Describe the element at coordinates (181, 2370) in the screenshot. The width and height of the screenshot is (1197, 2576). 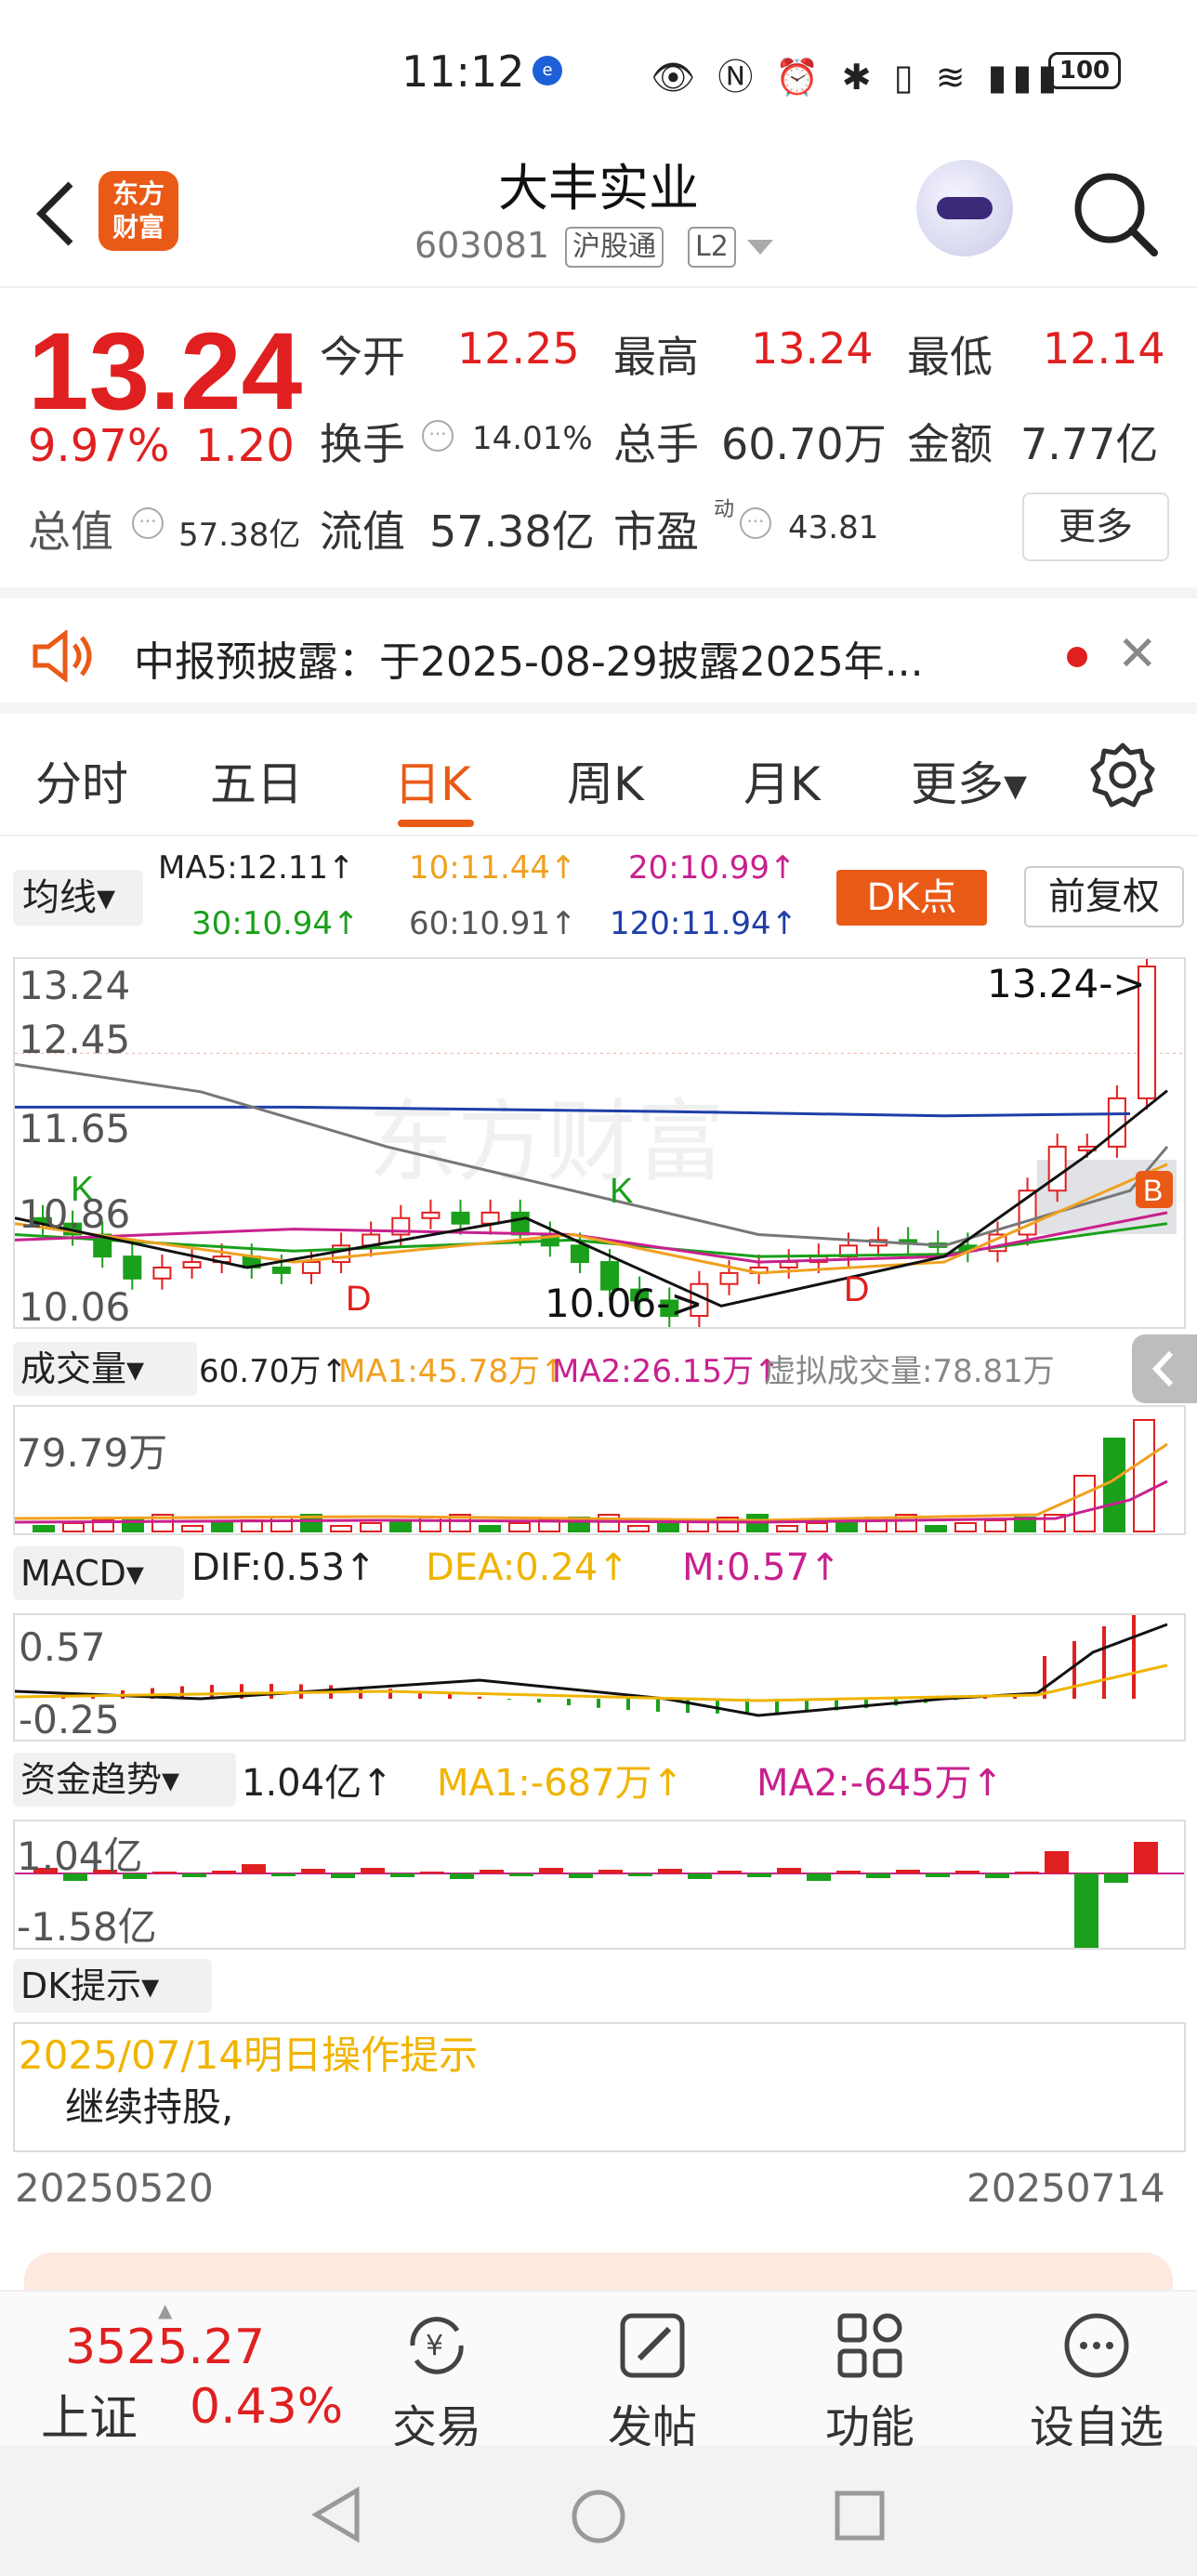
I see `index-ticker: ▲ 3525.27 上证 0.43%` at that location.